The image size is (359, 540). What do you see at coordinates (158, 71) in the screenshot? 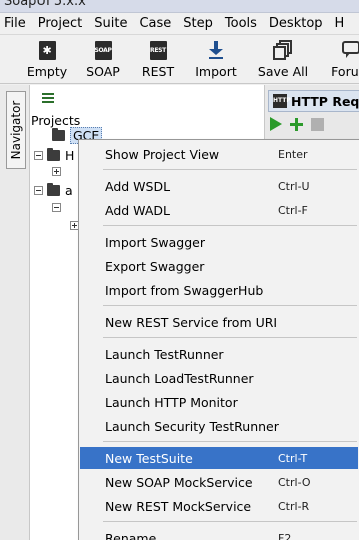
I see `rest-project-label: REST` at bounding box center [158, 71].